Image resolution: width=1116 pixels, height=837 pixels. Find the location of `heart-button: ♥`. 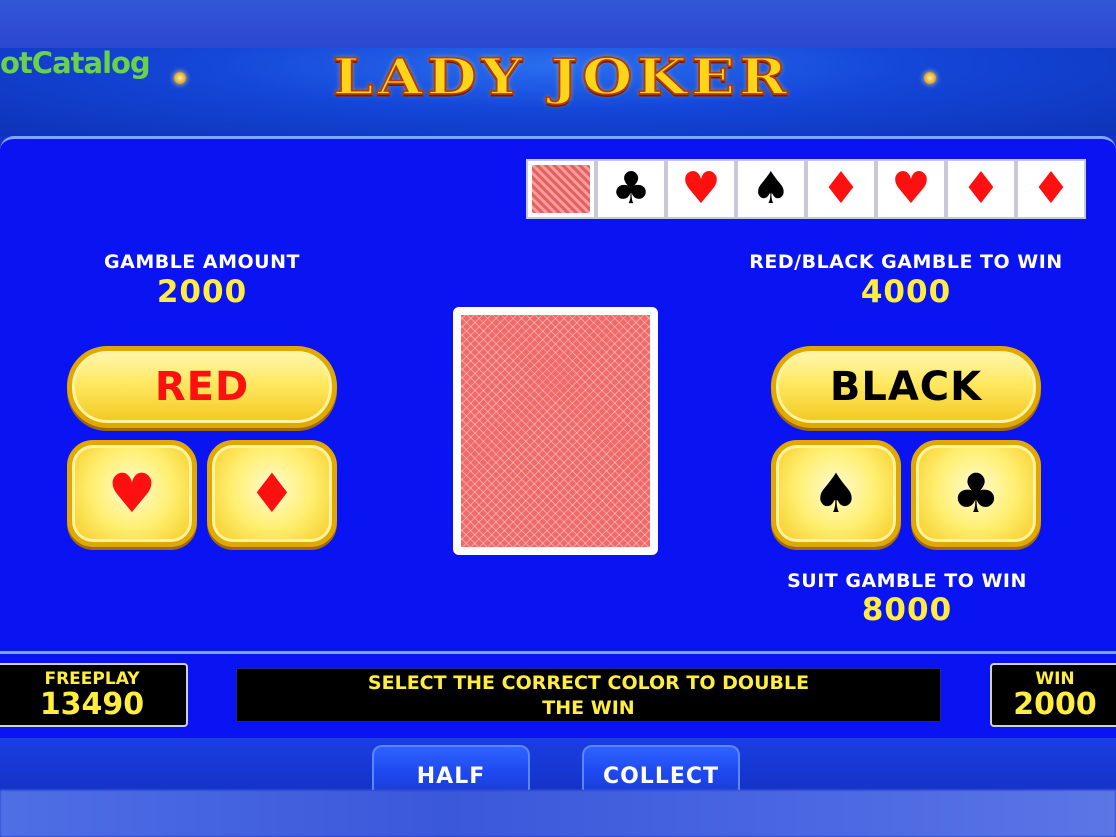

heart-button: ♥ is located at coordinates (132, 493).